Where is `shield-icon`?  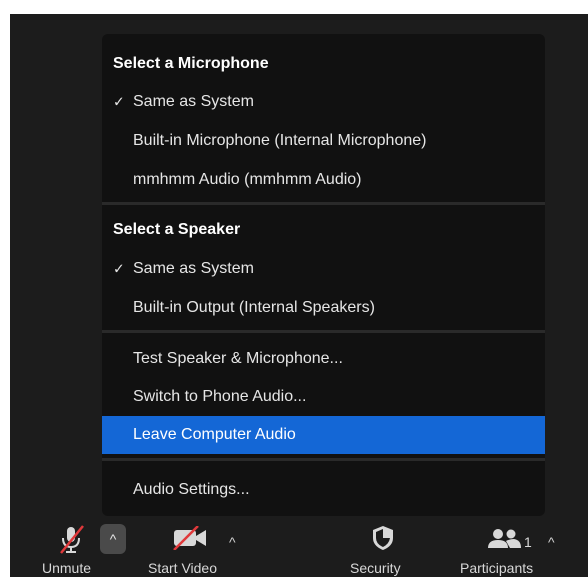
shield-icon is located at coordinates (383, 539).